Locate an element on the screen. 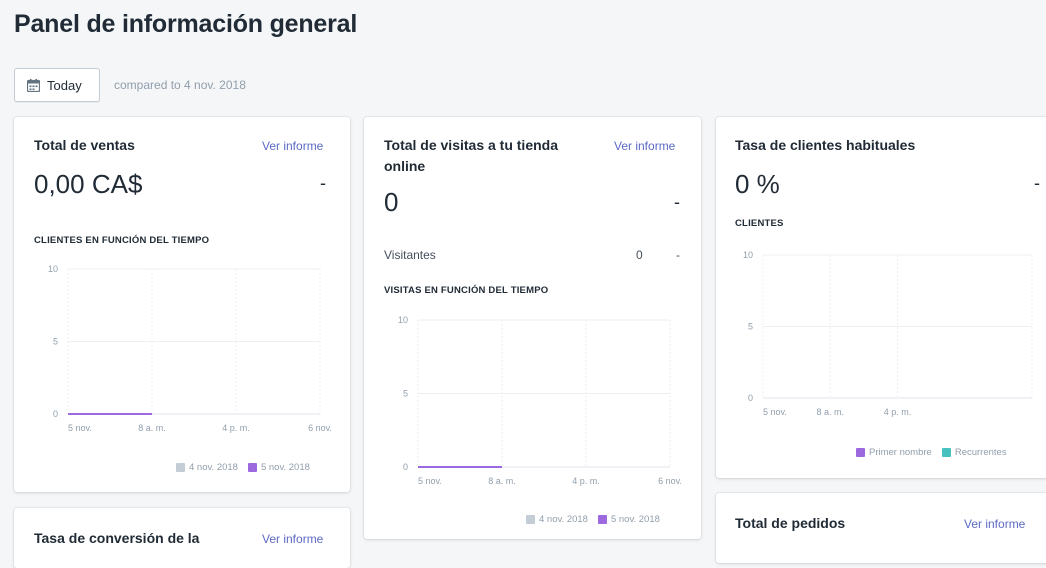  conversion-report-link: Ver informe is located at coordinates (292, 539).